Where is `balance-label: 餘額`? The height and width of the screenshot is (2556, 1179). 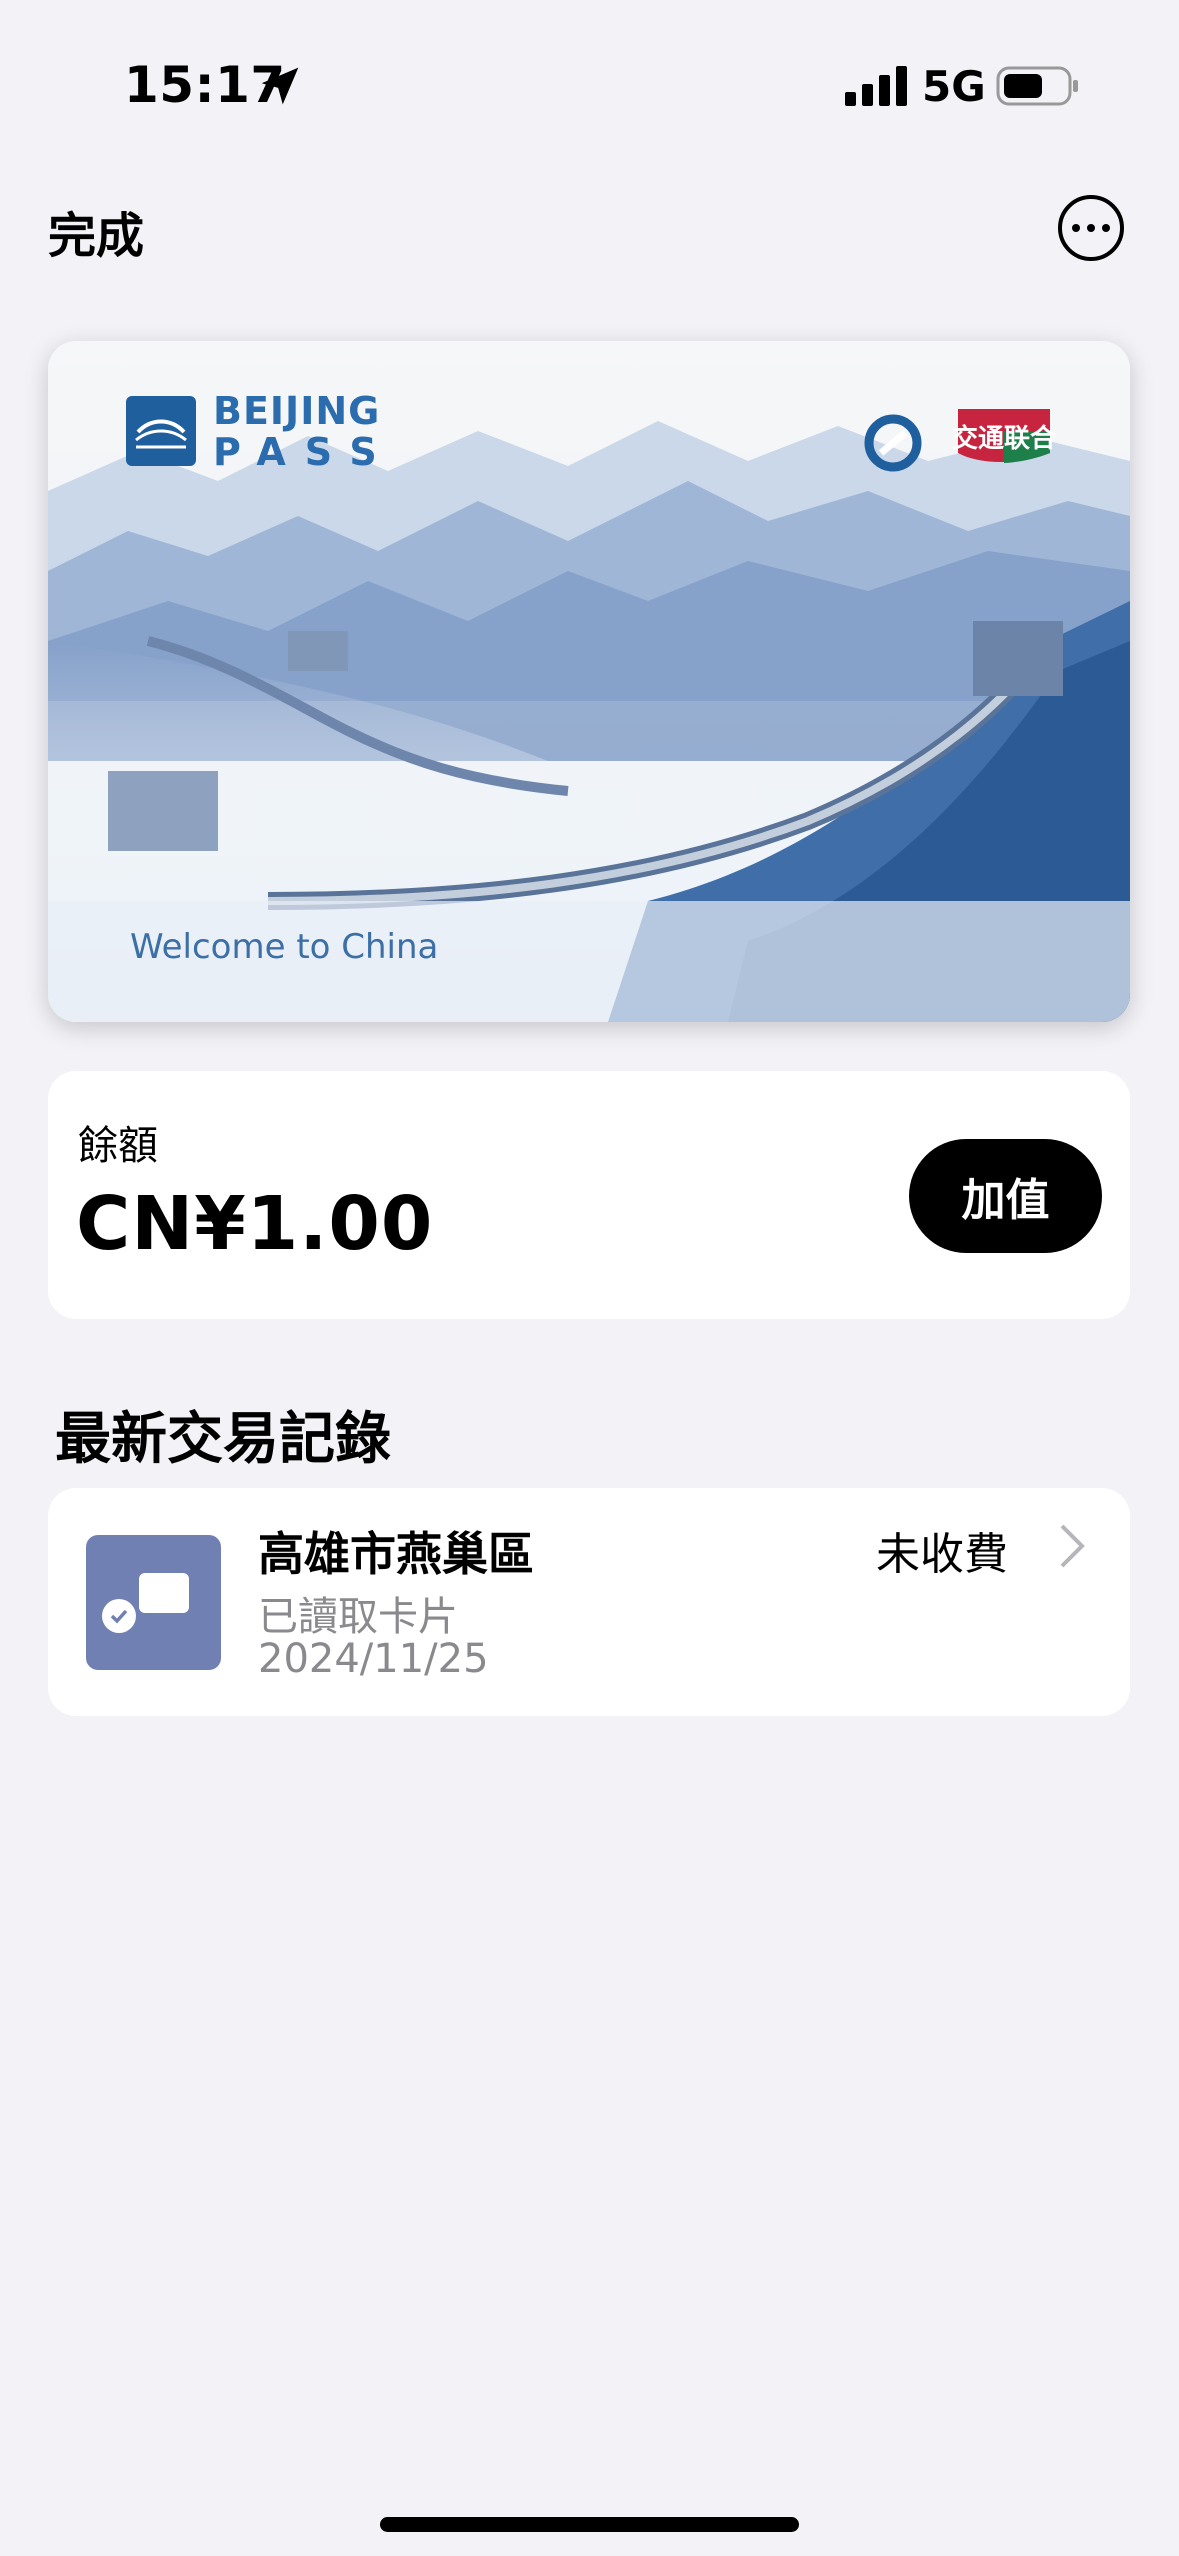 balance-label: 餘額 is located at coordinates (118, 1146).